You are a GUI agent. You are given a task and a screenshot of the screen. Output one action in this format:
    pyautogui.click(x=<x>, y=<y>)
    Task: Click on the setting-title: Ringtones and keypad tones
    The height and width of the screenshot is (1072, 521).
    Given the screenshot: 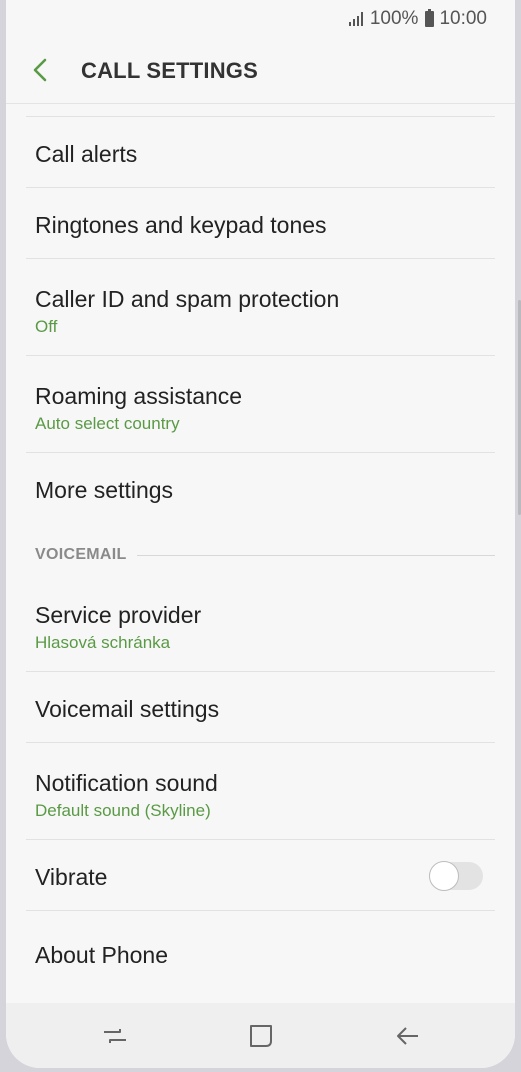 What is the action you would take?
    pyautogui.click(x=181, y=225)
    